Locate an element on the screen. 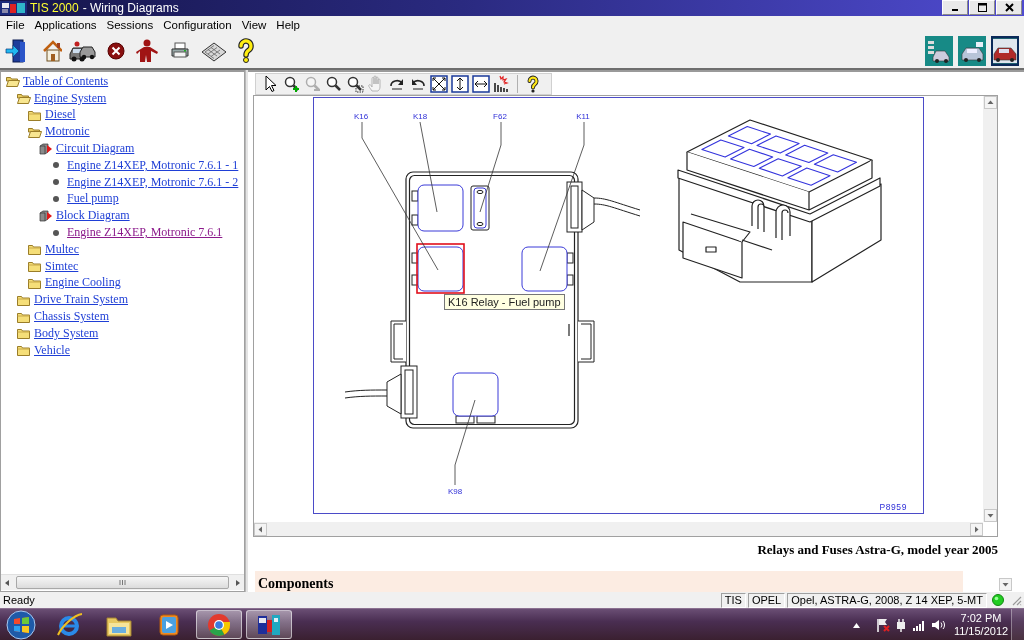  menu-item: Sessions is located at coordinates (130, 24).